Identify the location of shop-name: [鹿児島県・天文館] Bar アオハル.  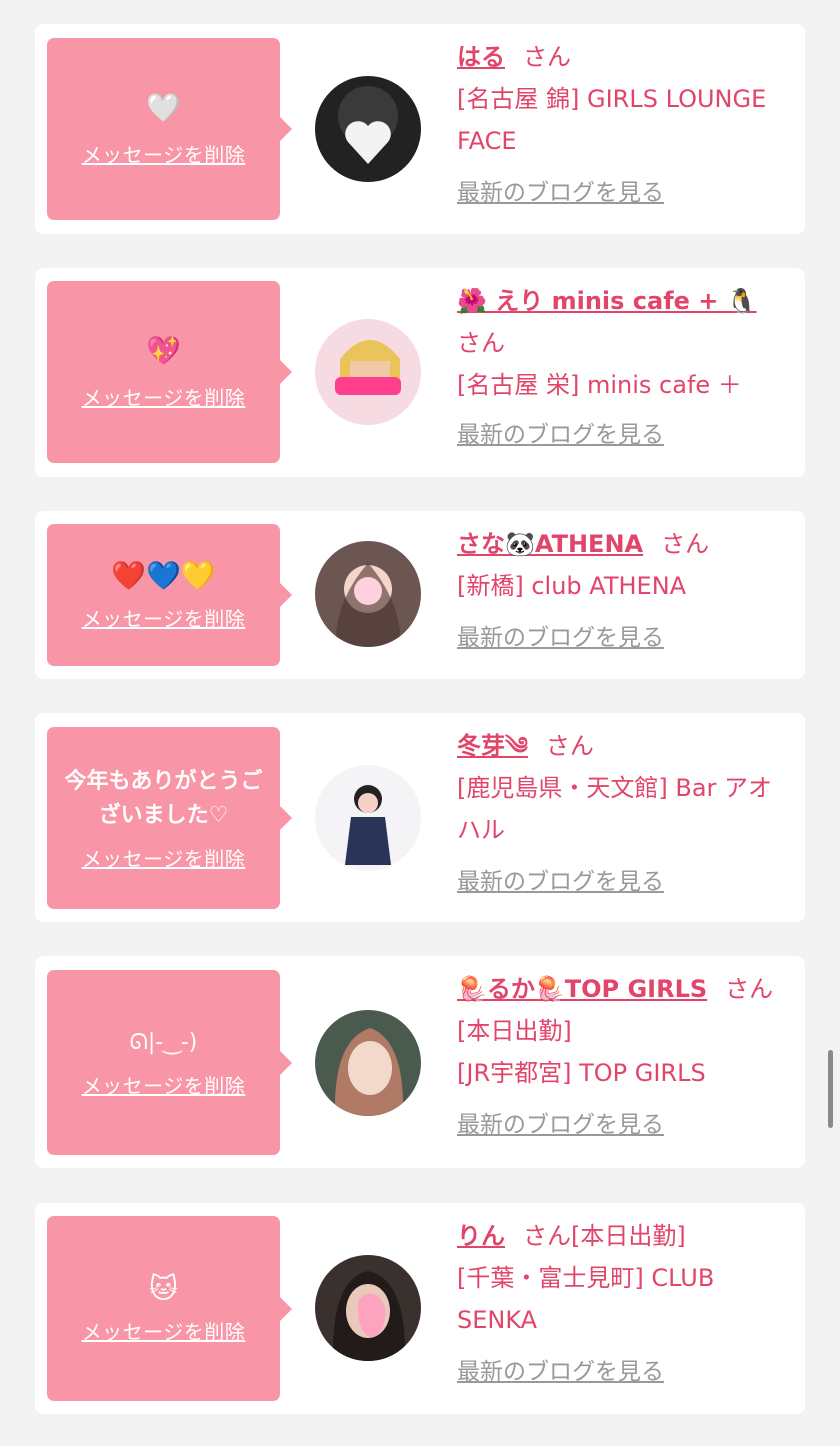
(615, 809).